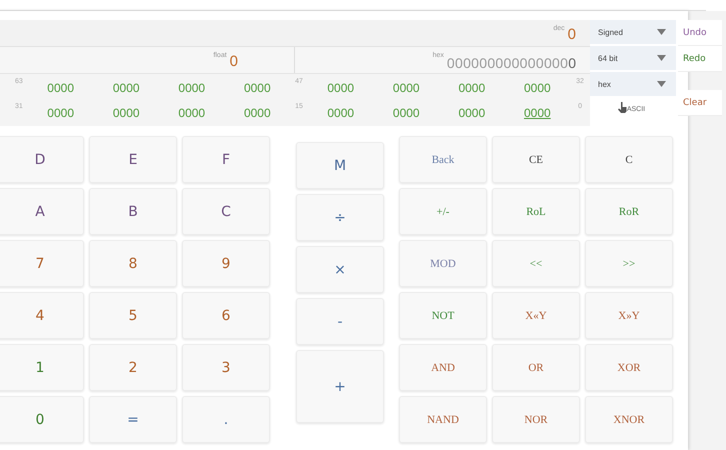 The width and height of the screenshot is (726, 450). I want to click on function-key: <<, so click(536, 263).